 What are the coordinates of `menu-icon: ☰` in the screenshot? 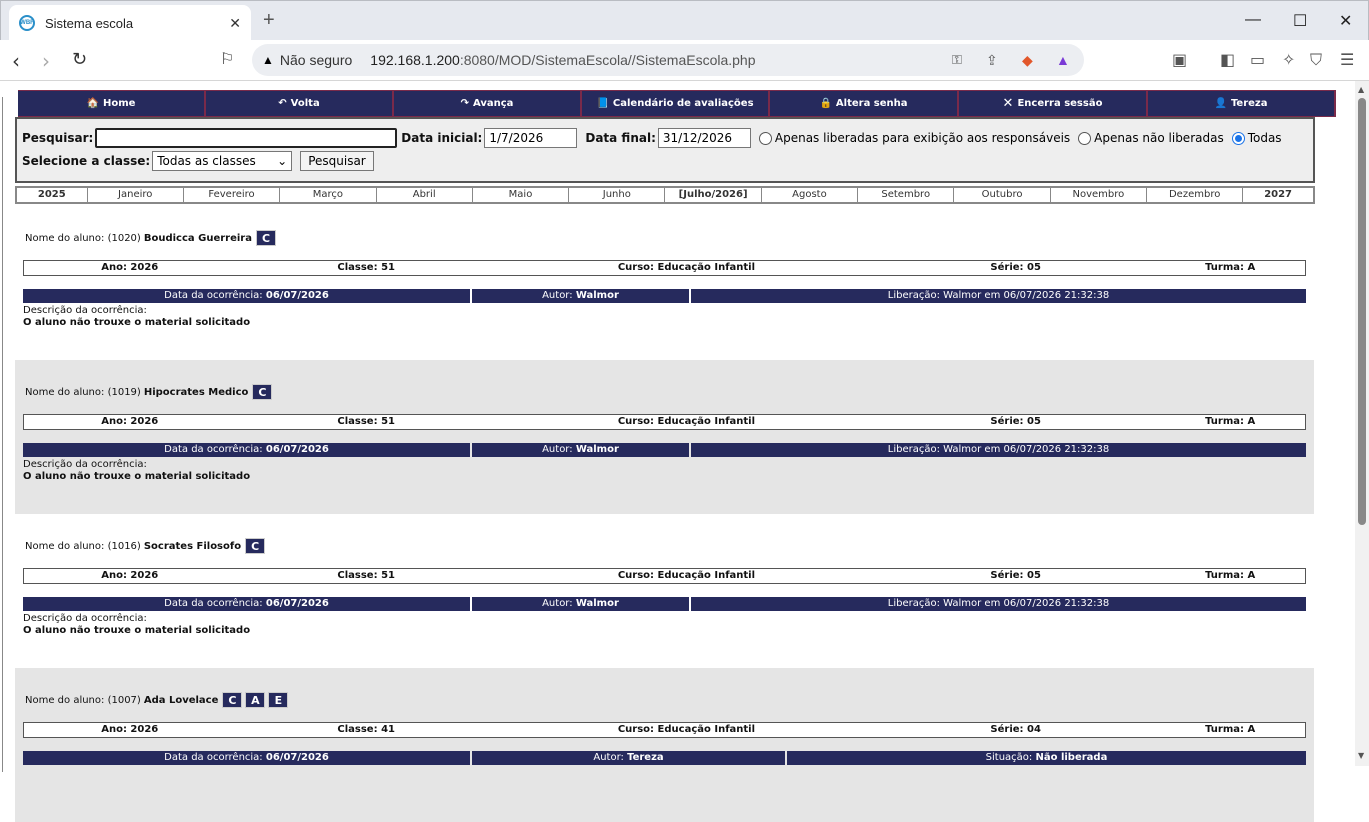 It's located at (1347, 59).